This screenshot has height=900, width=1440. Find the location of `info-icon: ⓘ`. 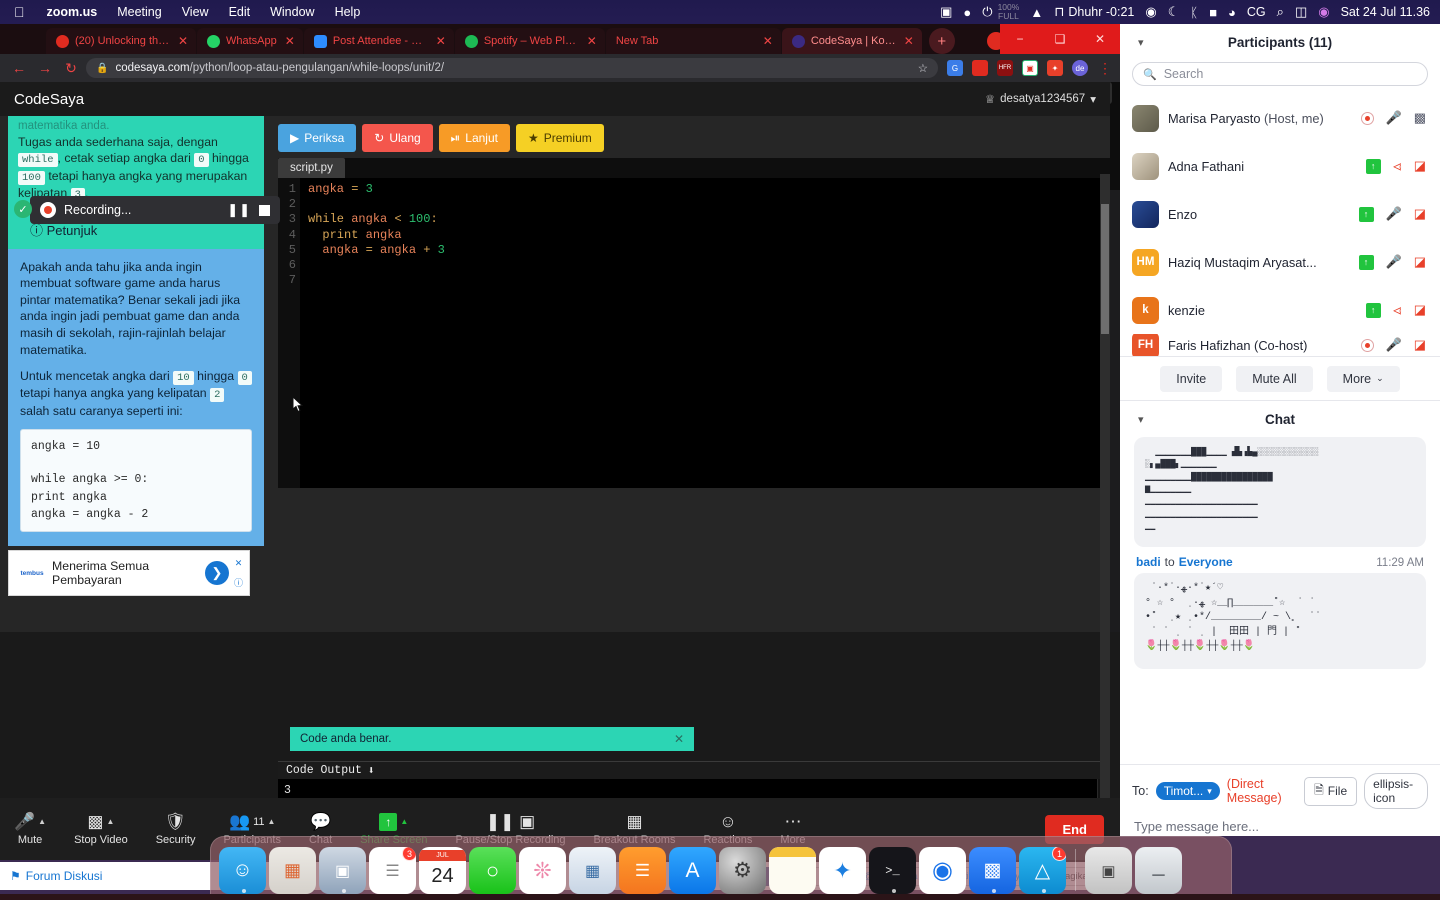

info-icon: ⓘ is located at coordinates (238, 582).